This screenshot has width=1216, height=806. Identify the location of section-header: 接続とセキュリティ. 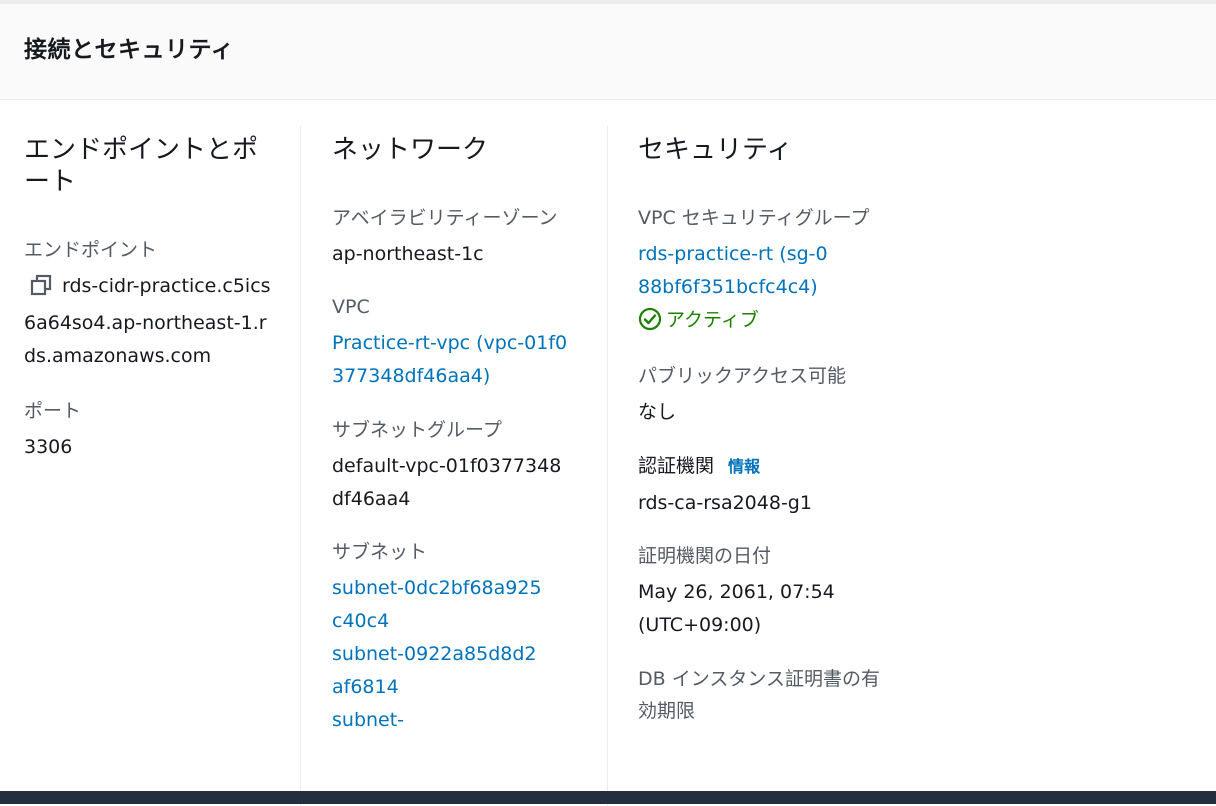
(608, 52).